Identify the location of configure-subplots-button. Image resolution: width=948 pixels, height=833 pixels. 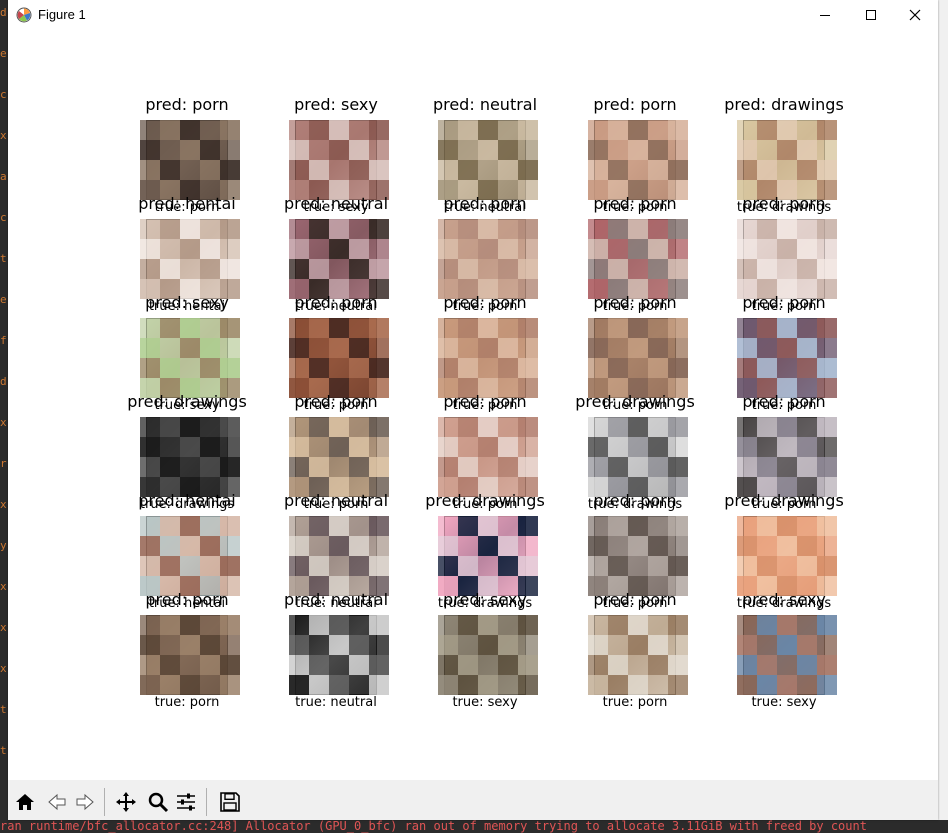
(186, 802).